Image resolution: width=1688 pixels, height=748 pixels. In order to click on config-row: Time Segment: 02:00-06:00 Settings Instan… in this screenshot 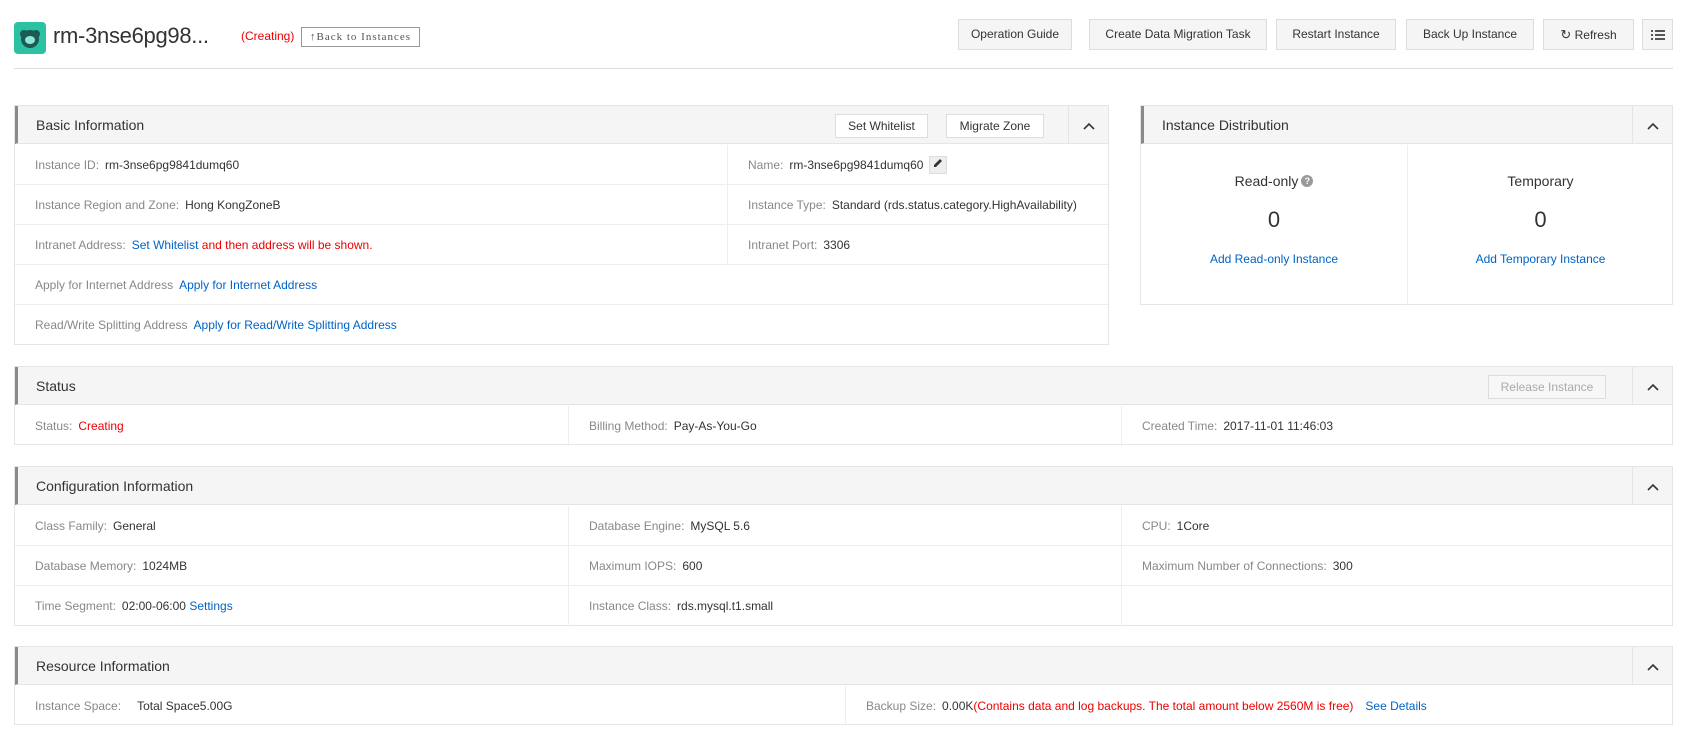, I will do `click(843, 606)`.